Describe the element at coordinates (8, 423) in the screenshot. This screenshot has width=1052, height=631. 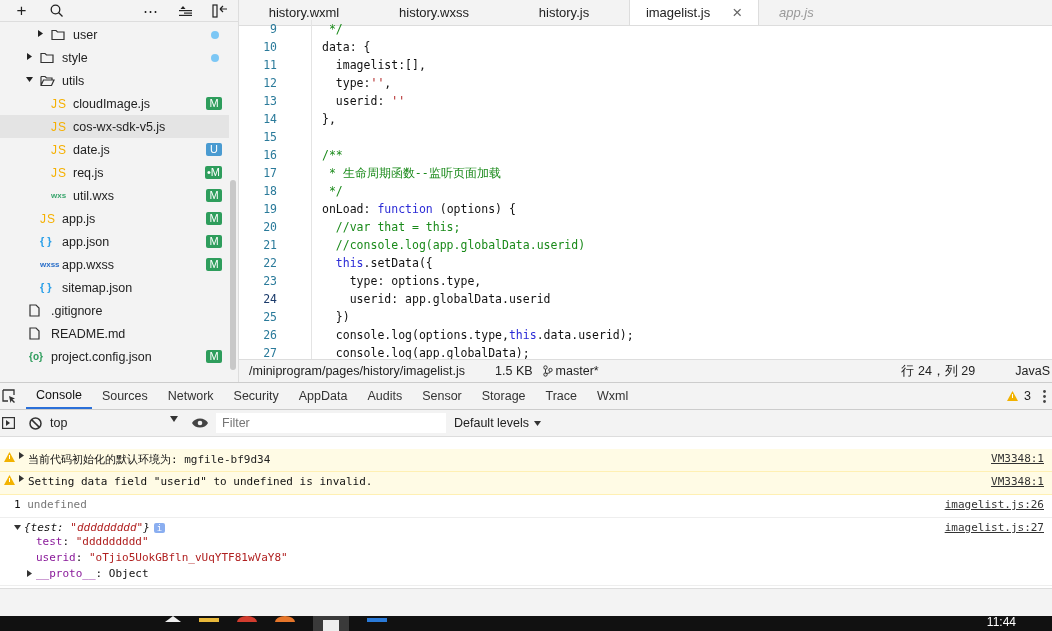
I see `sidebar-toggle-icon` at that location.